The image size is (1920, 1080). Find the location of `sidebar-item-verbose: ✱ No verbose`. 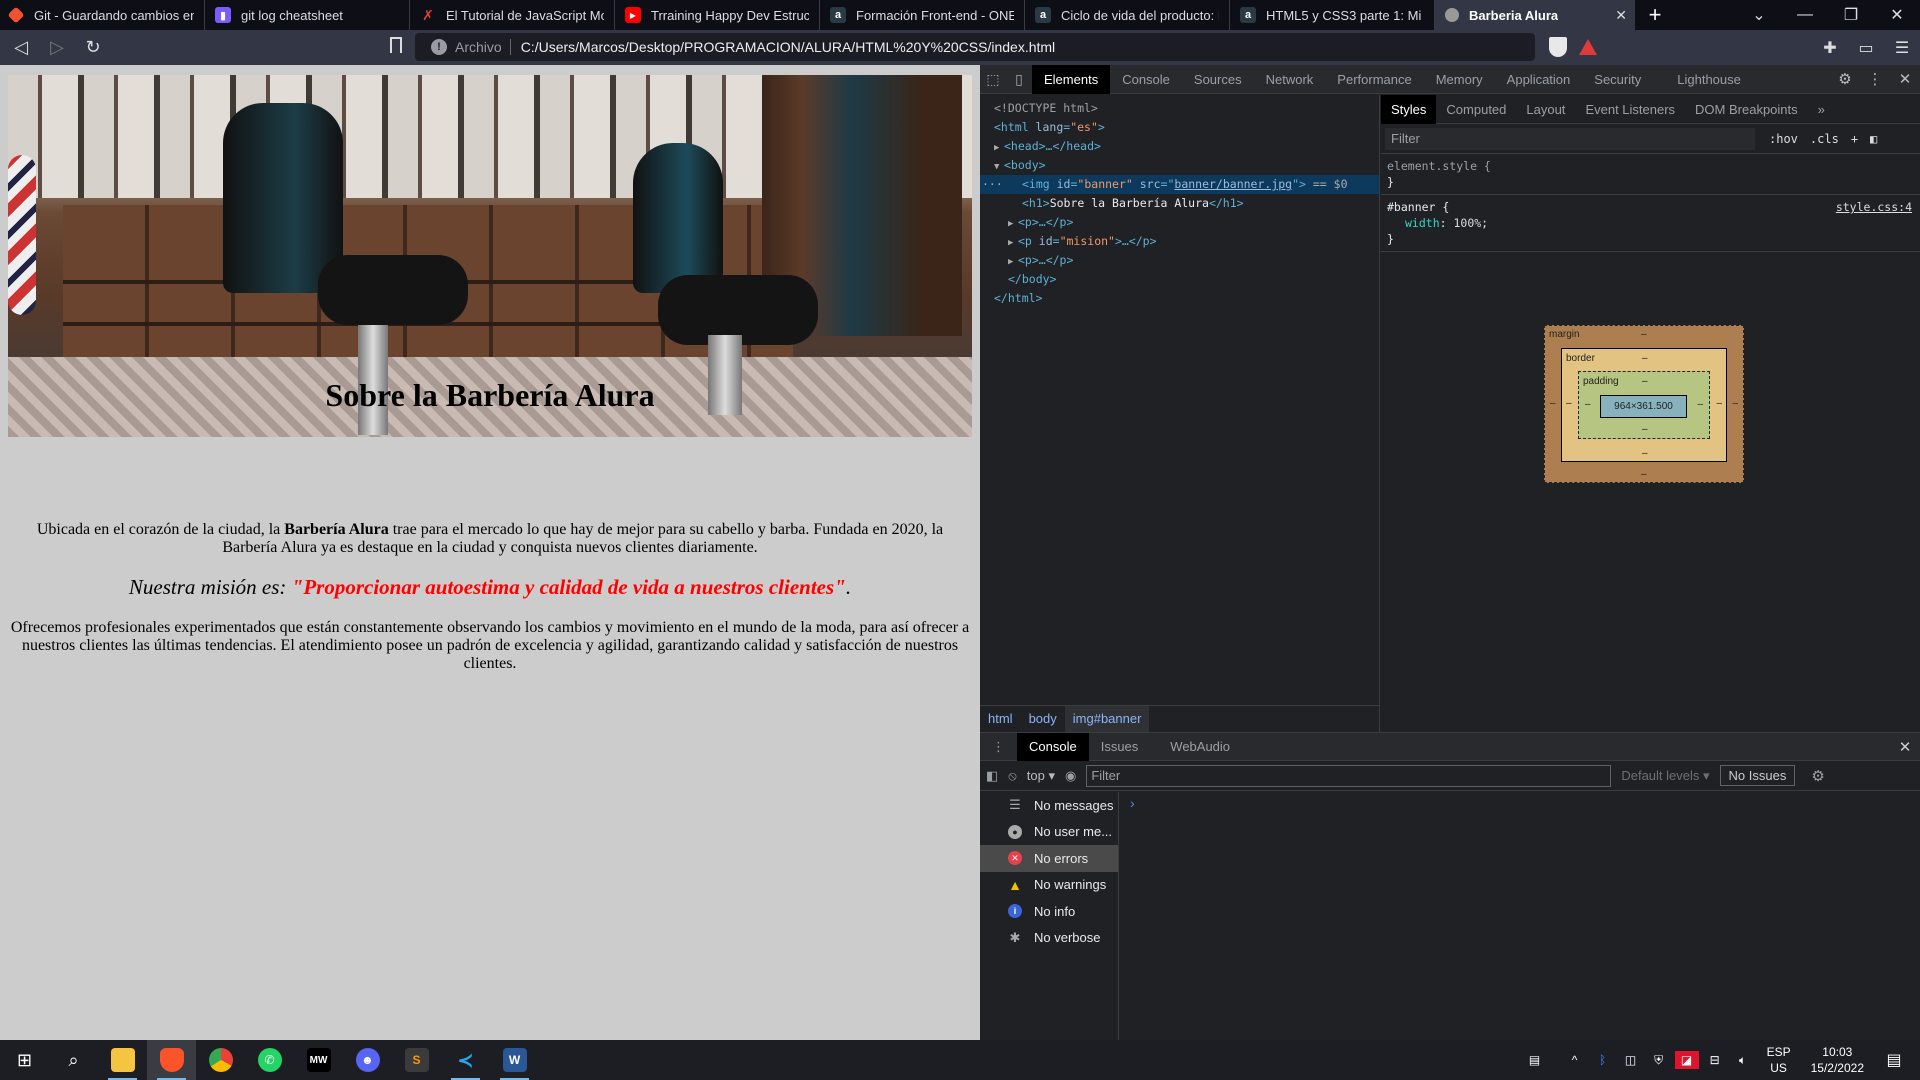

sidebar-item-verbose: ✱ No verbose is located at coordinates (1049, 938).